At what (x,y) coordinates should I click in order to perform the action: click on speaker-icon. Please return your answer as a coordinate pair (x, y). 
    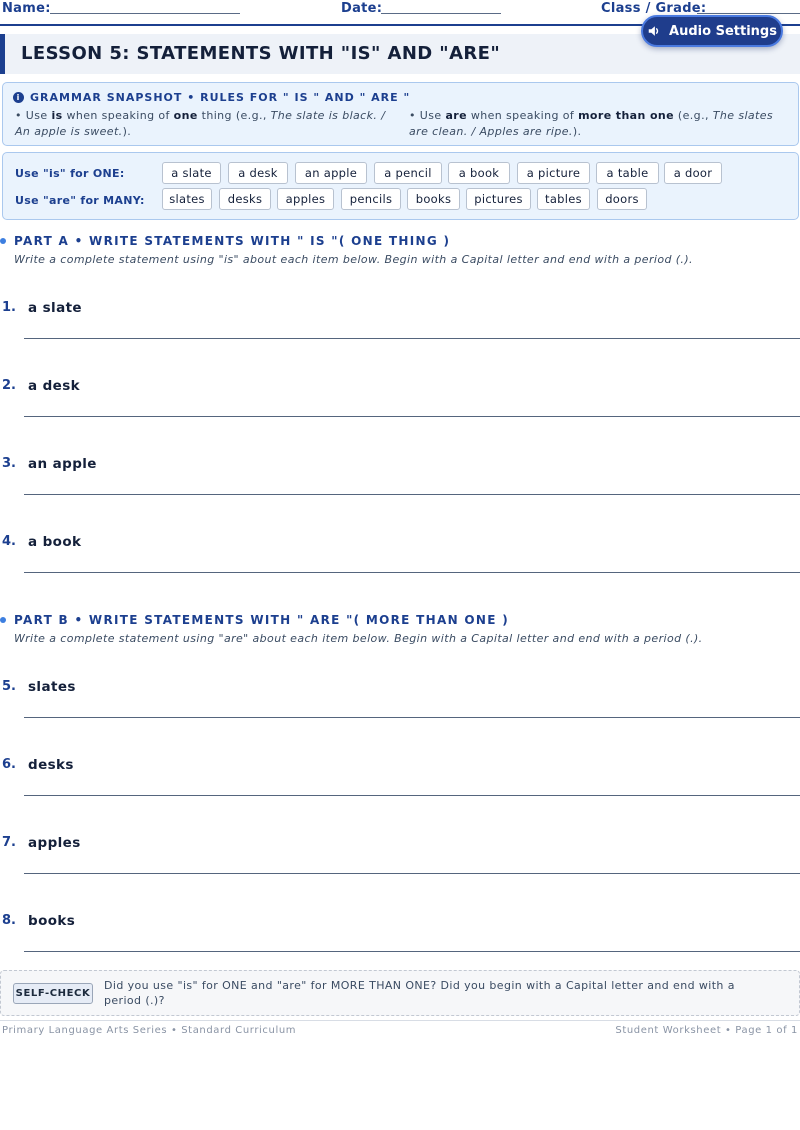
    Looking at the image, I should click on (653, 31).